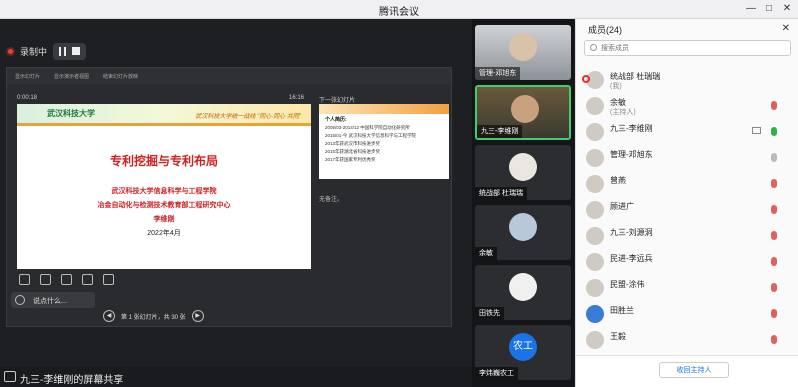 The image size is (798, 387). Describe the element at coordinates (605, 30) in the screenshot. I see `members-title: 成员(24)` at that location.